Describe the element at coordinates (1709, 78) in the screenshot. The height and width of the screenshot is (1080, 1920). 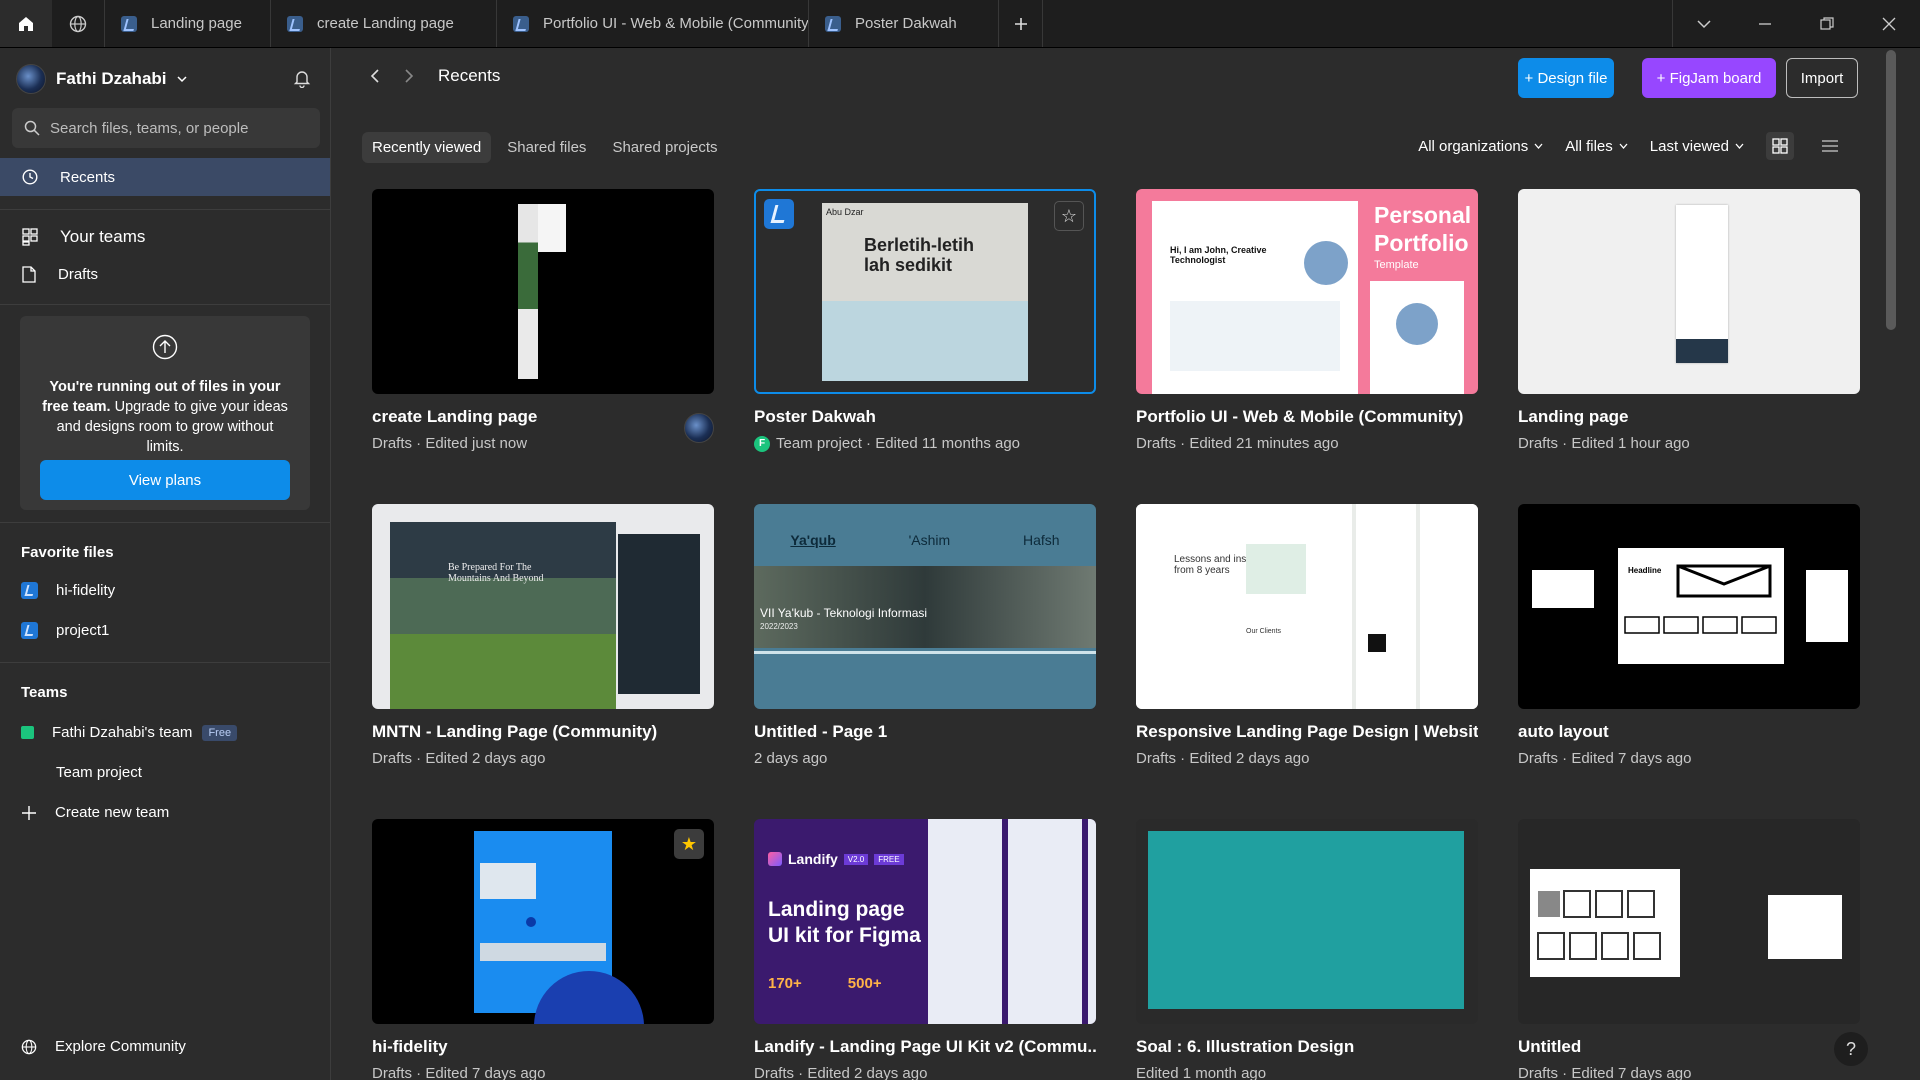
I see `new-figjam-board-button: + FigJam board` at that location.